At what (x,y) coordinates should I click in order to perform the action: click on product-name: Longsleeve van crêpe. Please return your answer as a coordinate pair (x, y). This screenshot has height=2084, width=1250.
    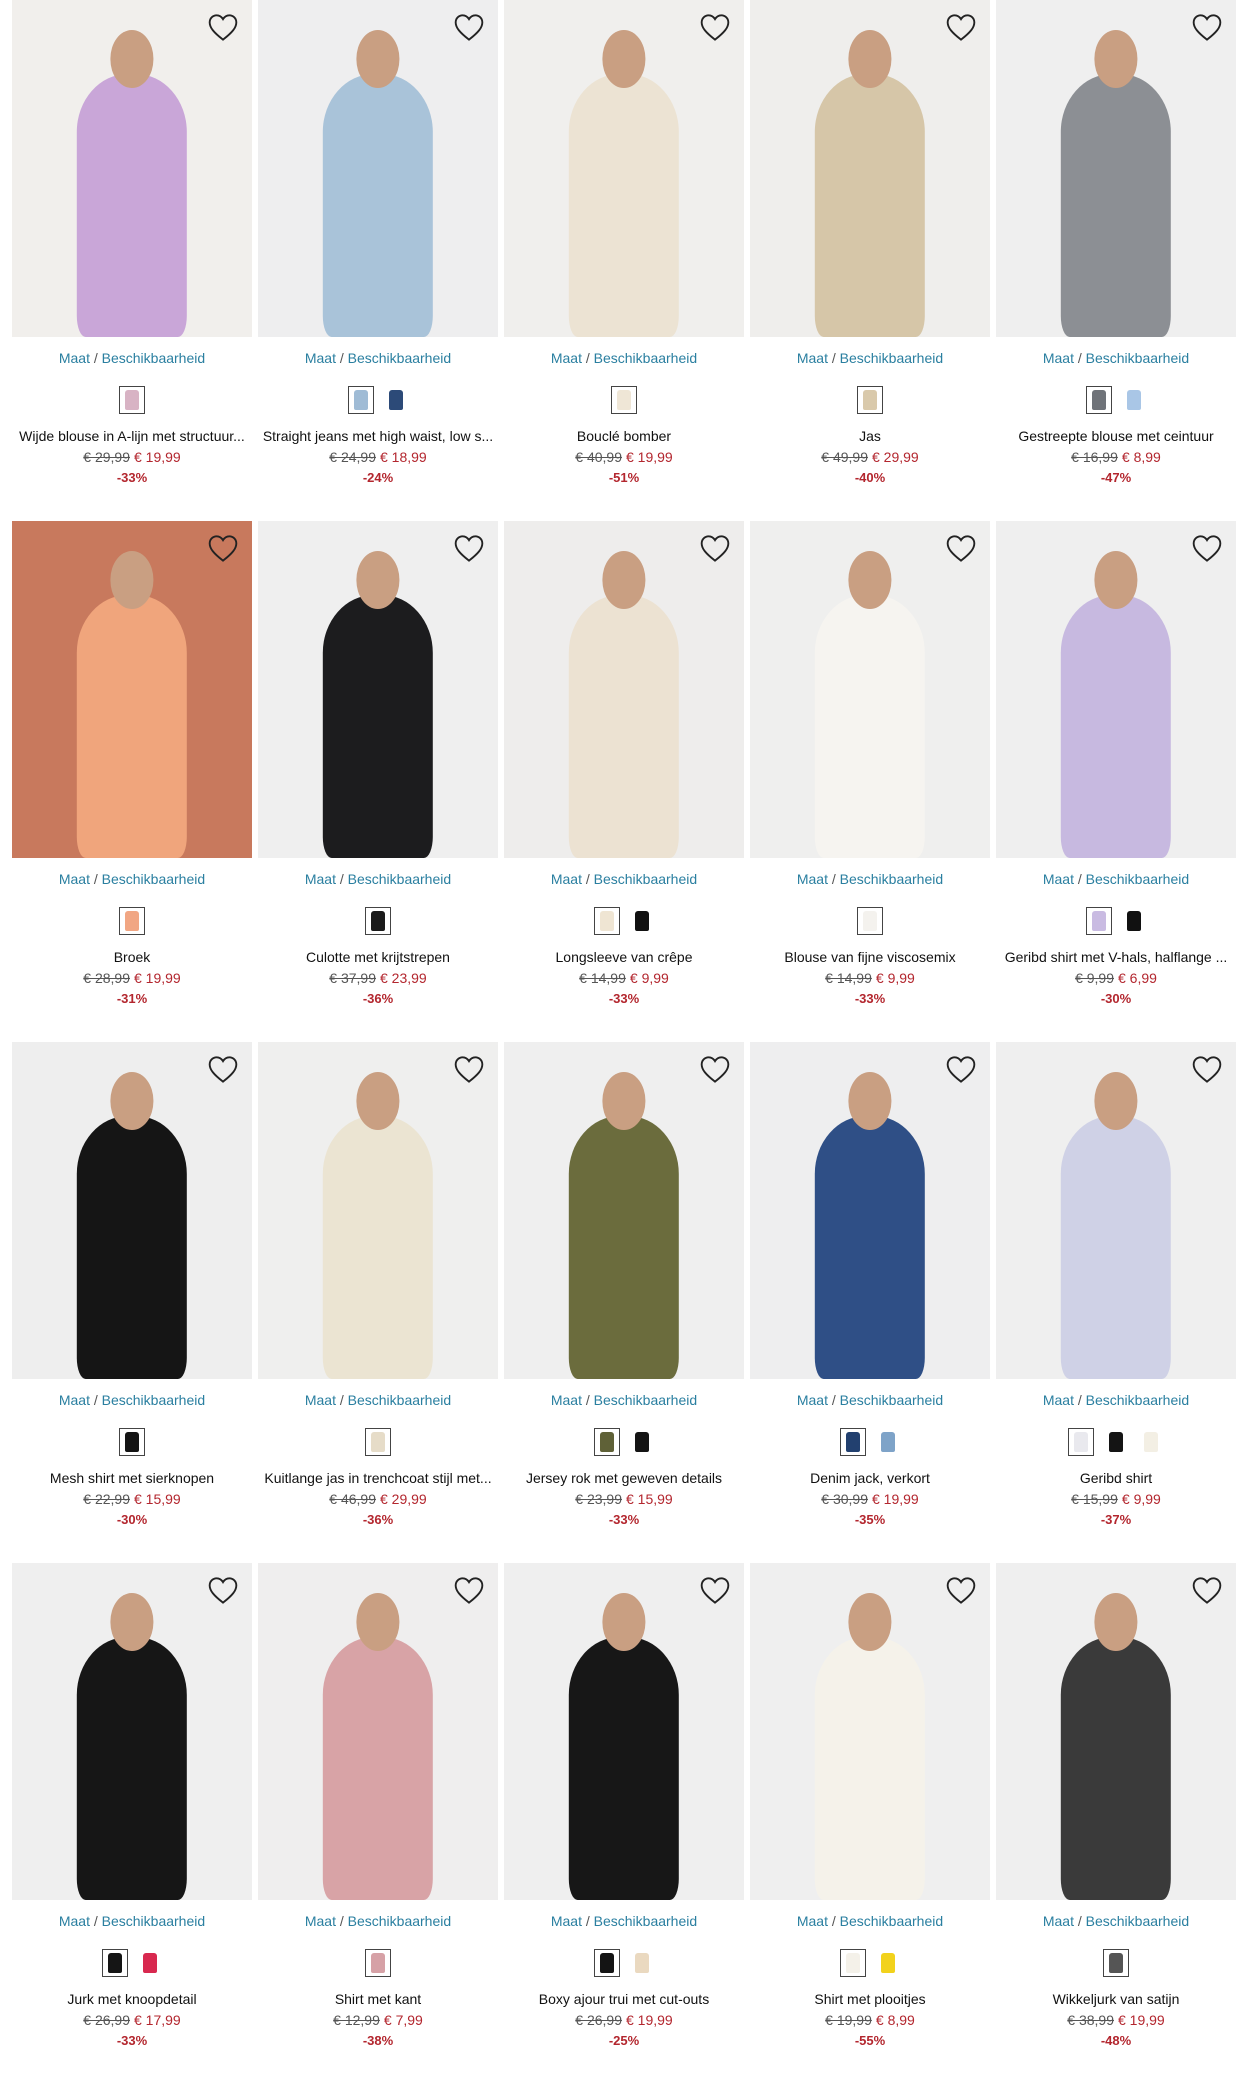
    Looking at the image, I should click on (624, 957).